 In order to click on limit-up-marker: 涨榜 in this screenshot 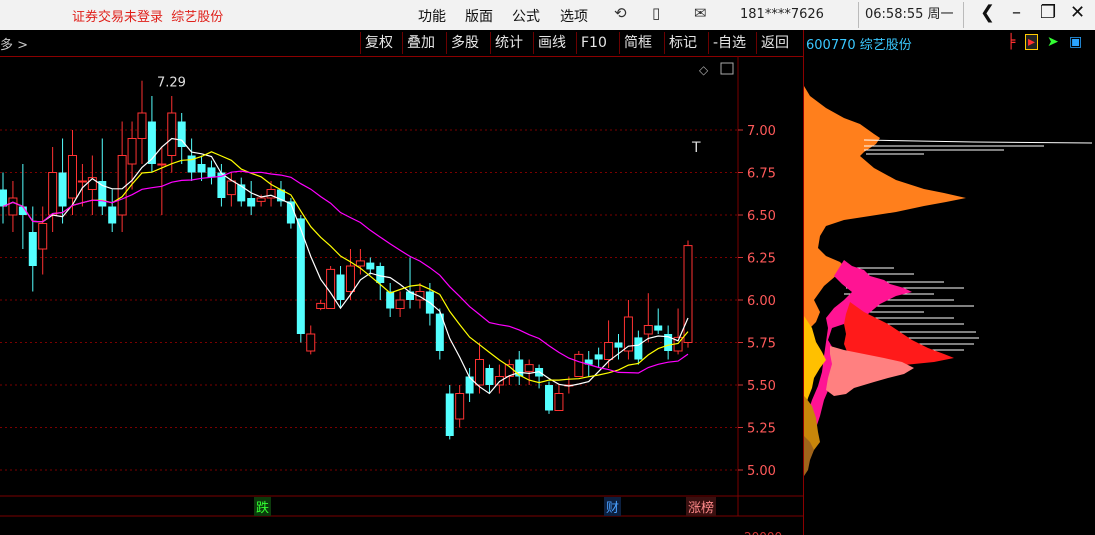, I will do `click(701, 506)`.